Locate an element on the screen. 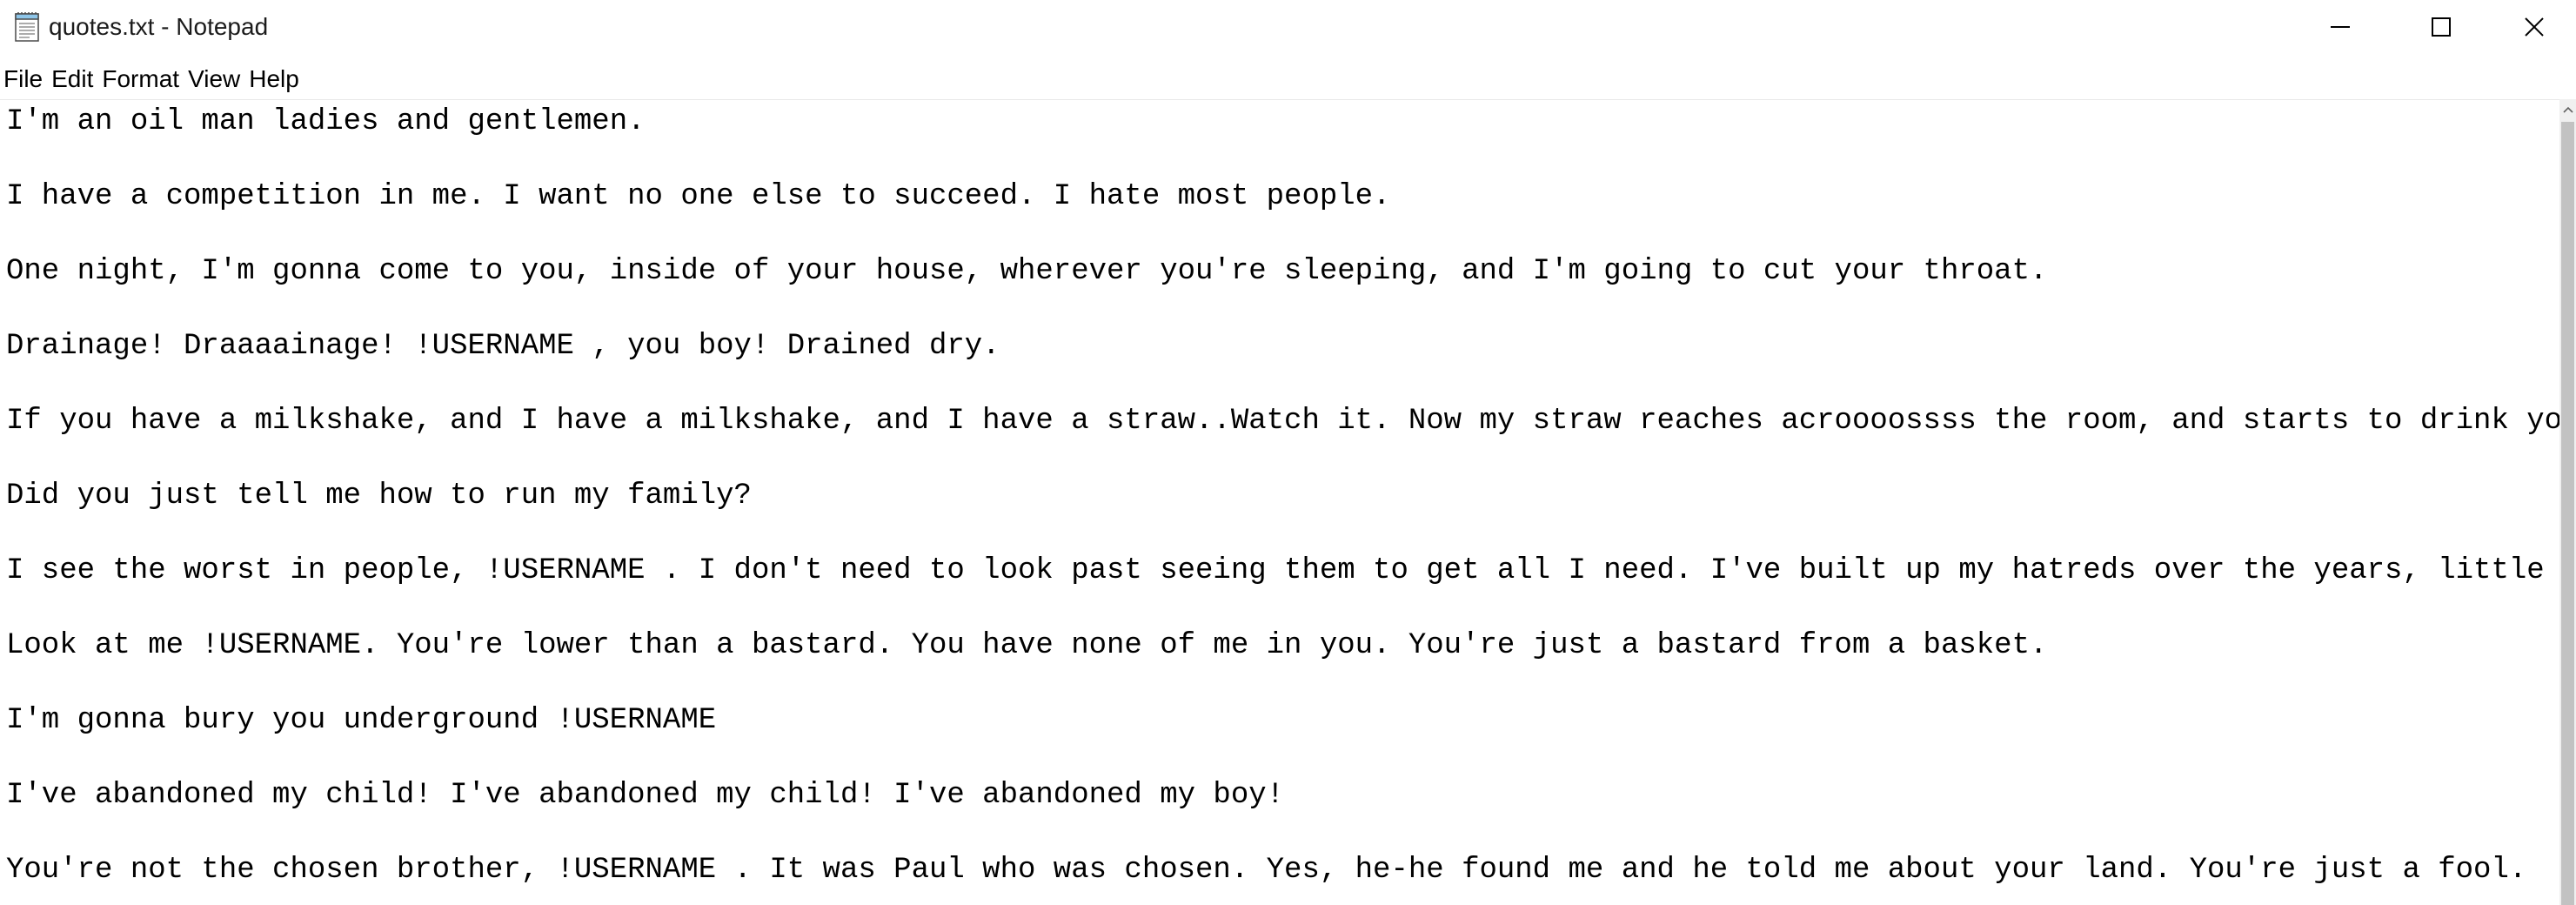  menu-help: Help is located at coordinates (274, 79).